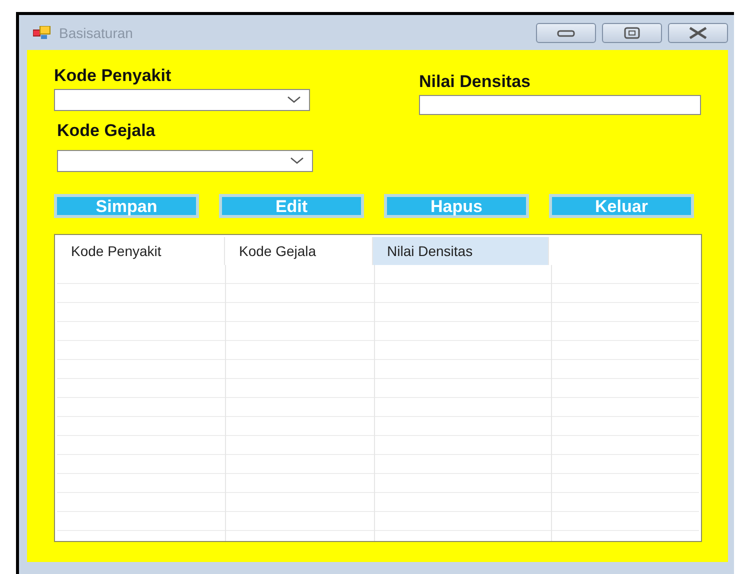 This screenshot has width=750, height=574. Describe the element at coordinates (560, 105) in the screenshot. I see `input-field` at that location.